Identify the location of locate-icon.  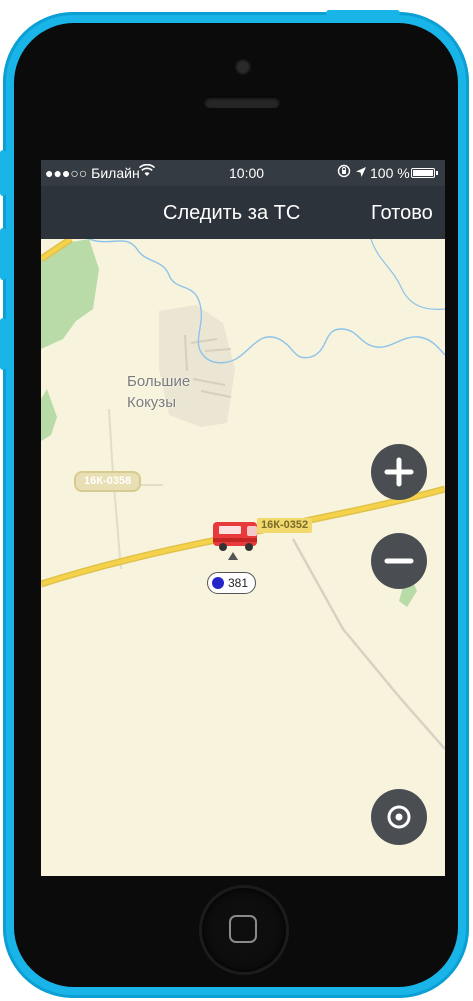
(399, 817).